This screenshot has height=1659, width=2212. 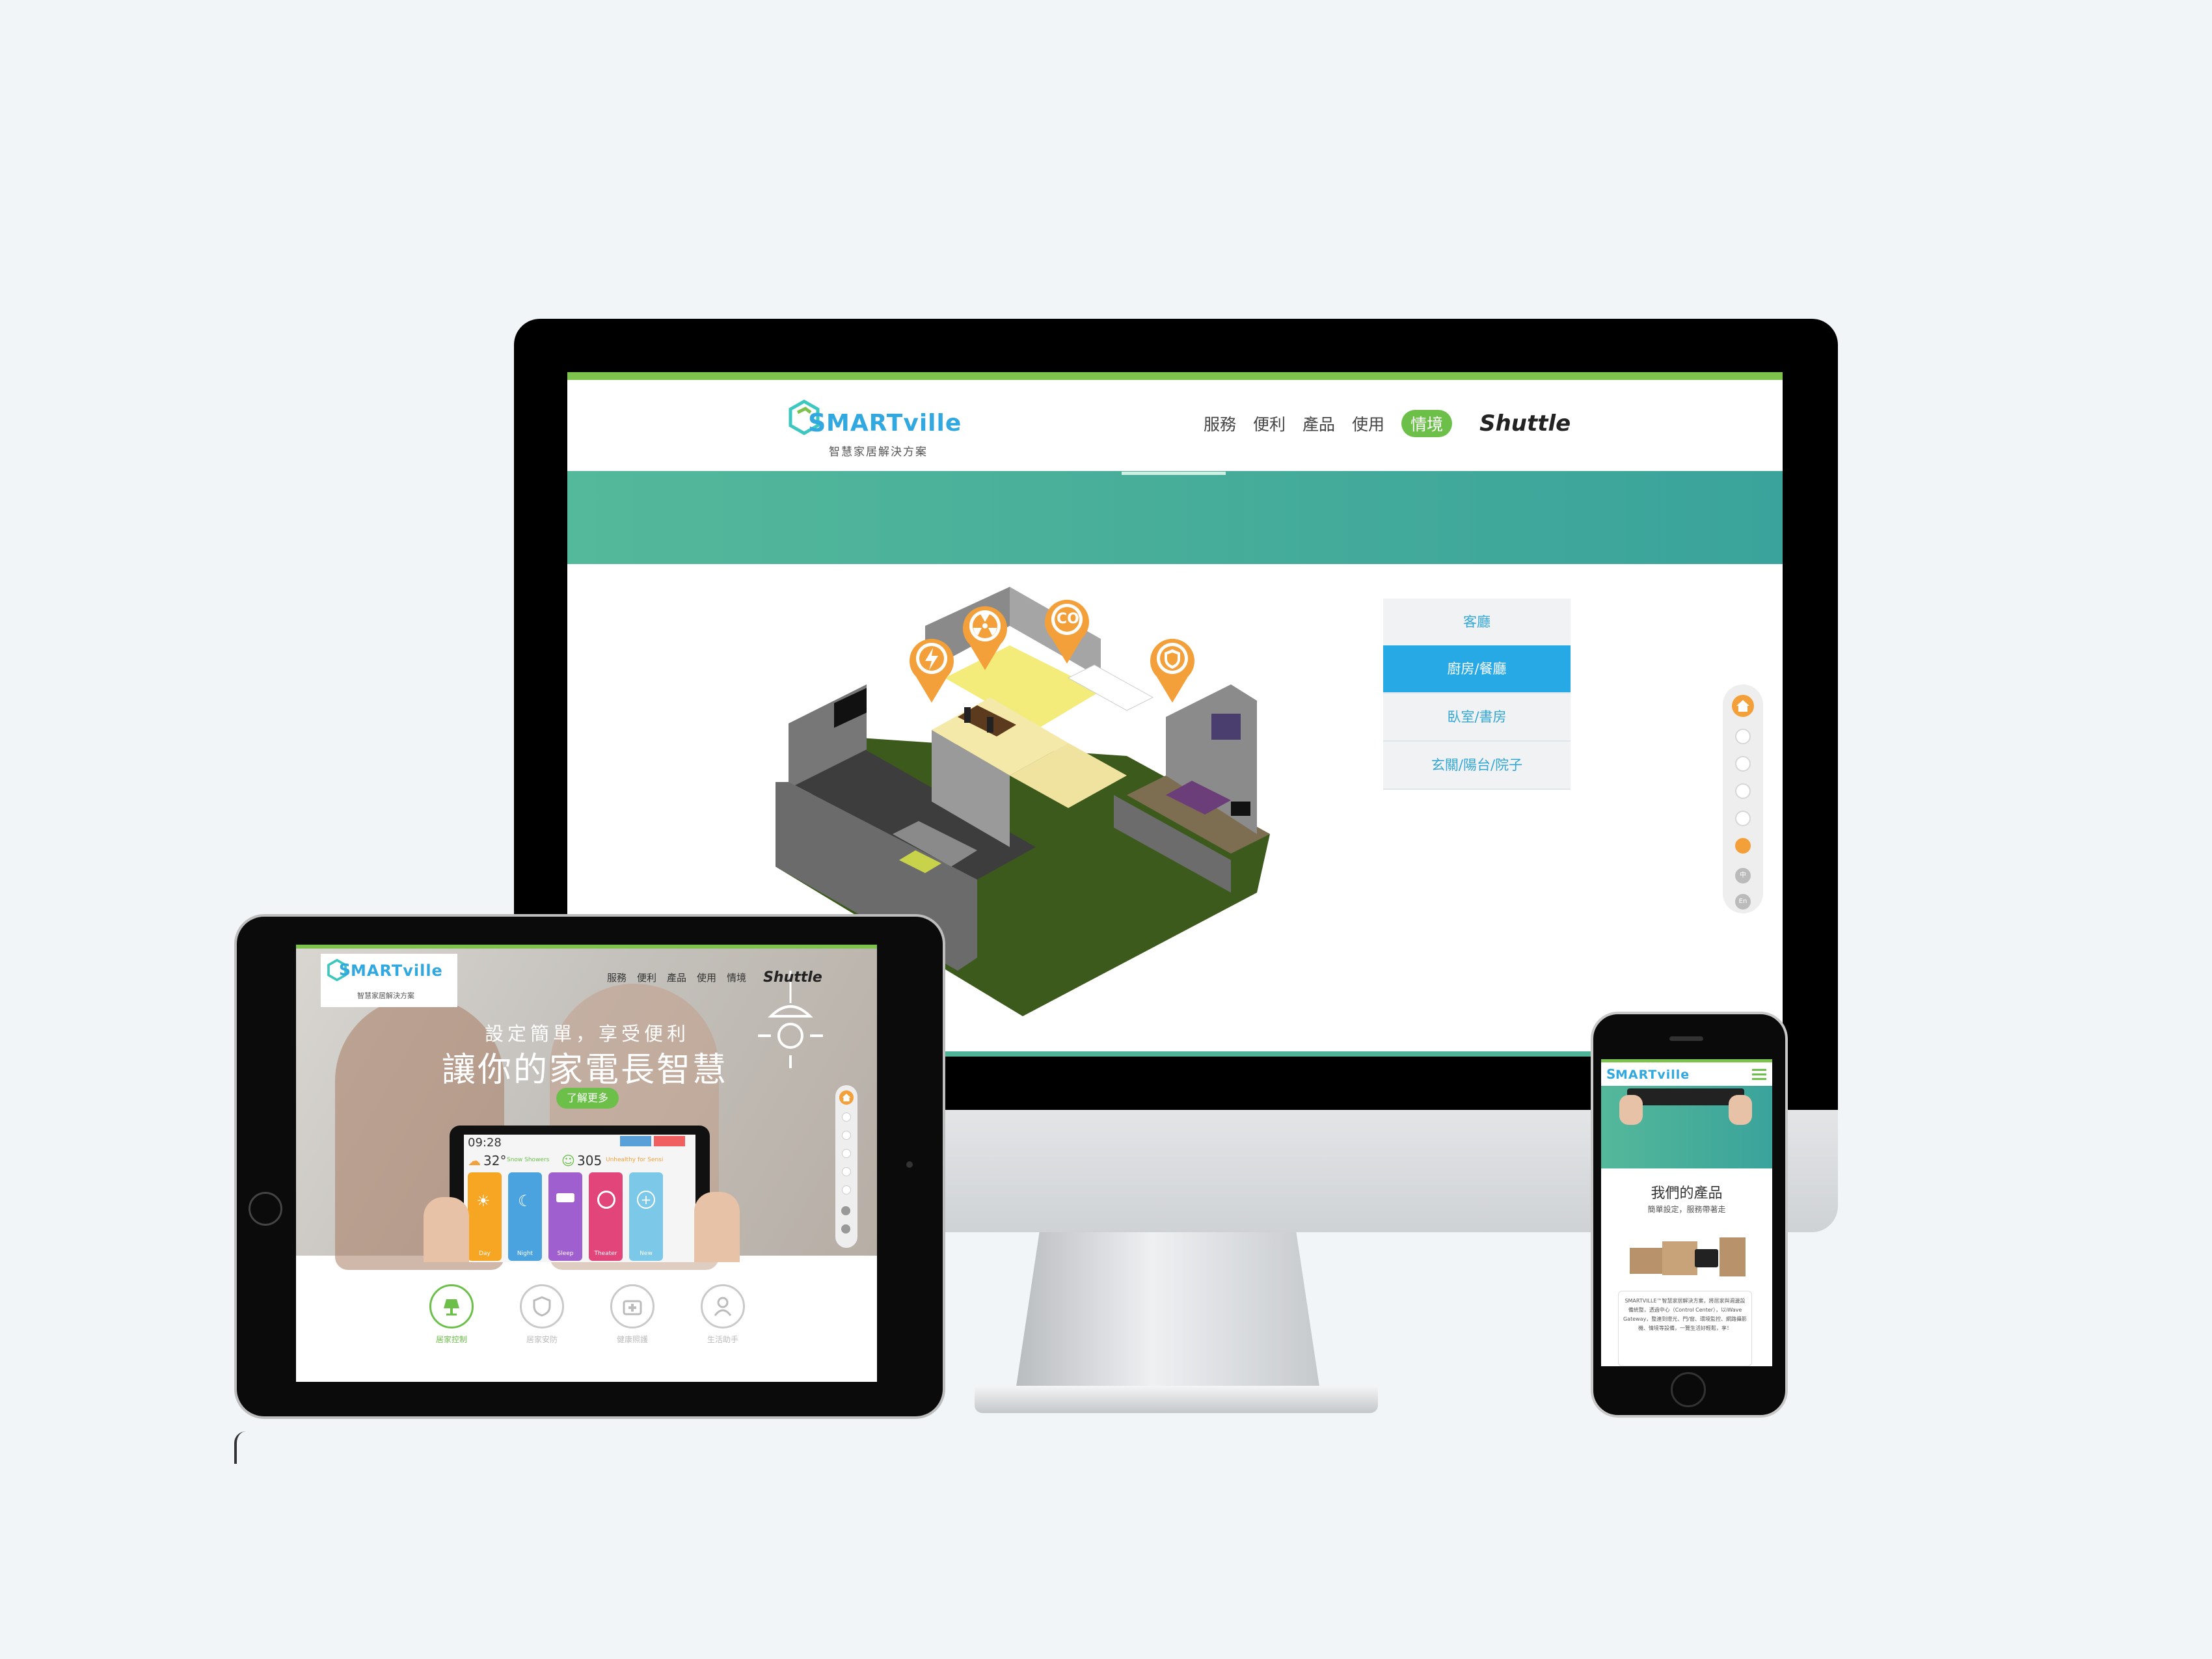 What do you see at coordinates (484, 1201) in the screenshot?
I see `sun-icon: ☀` at bounding box center [484, 1201].